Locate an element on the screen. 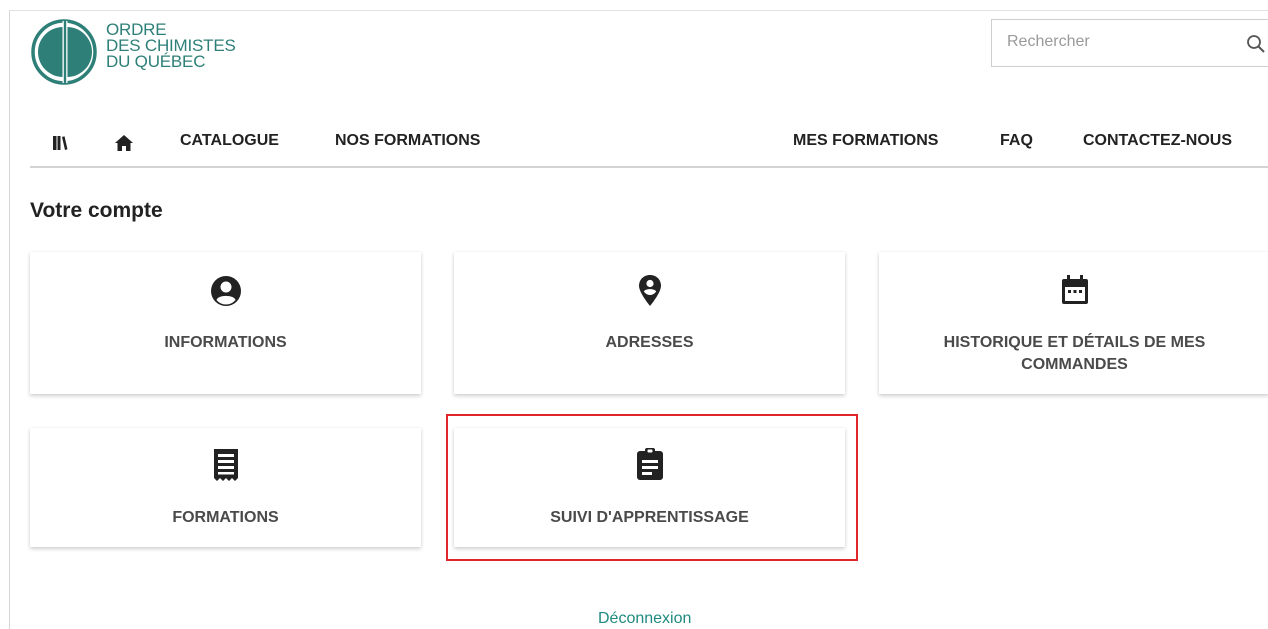 The height and width of the screenshot is (629, 1268). page-border-top is located at coordinates (638, 10).